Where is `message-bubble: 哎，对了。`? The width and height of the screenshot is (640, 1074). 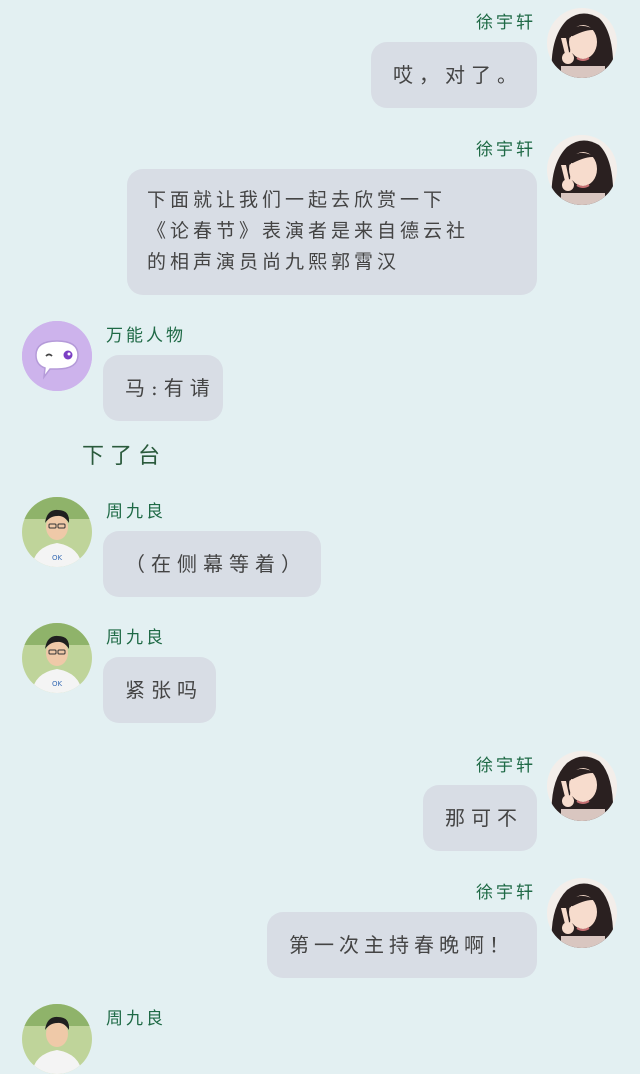 message-bubble: 哎，对了。 is located at coordinates (454, 75).